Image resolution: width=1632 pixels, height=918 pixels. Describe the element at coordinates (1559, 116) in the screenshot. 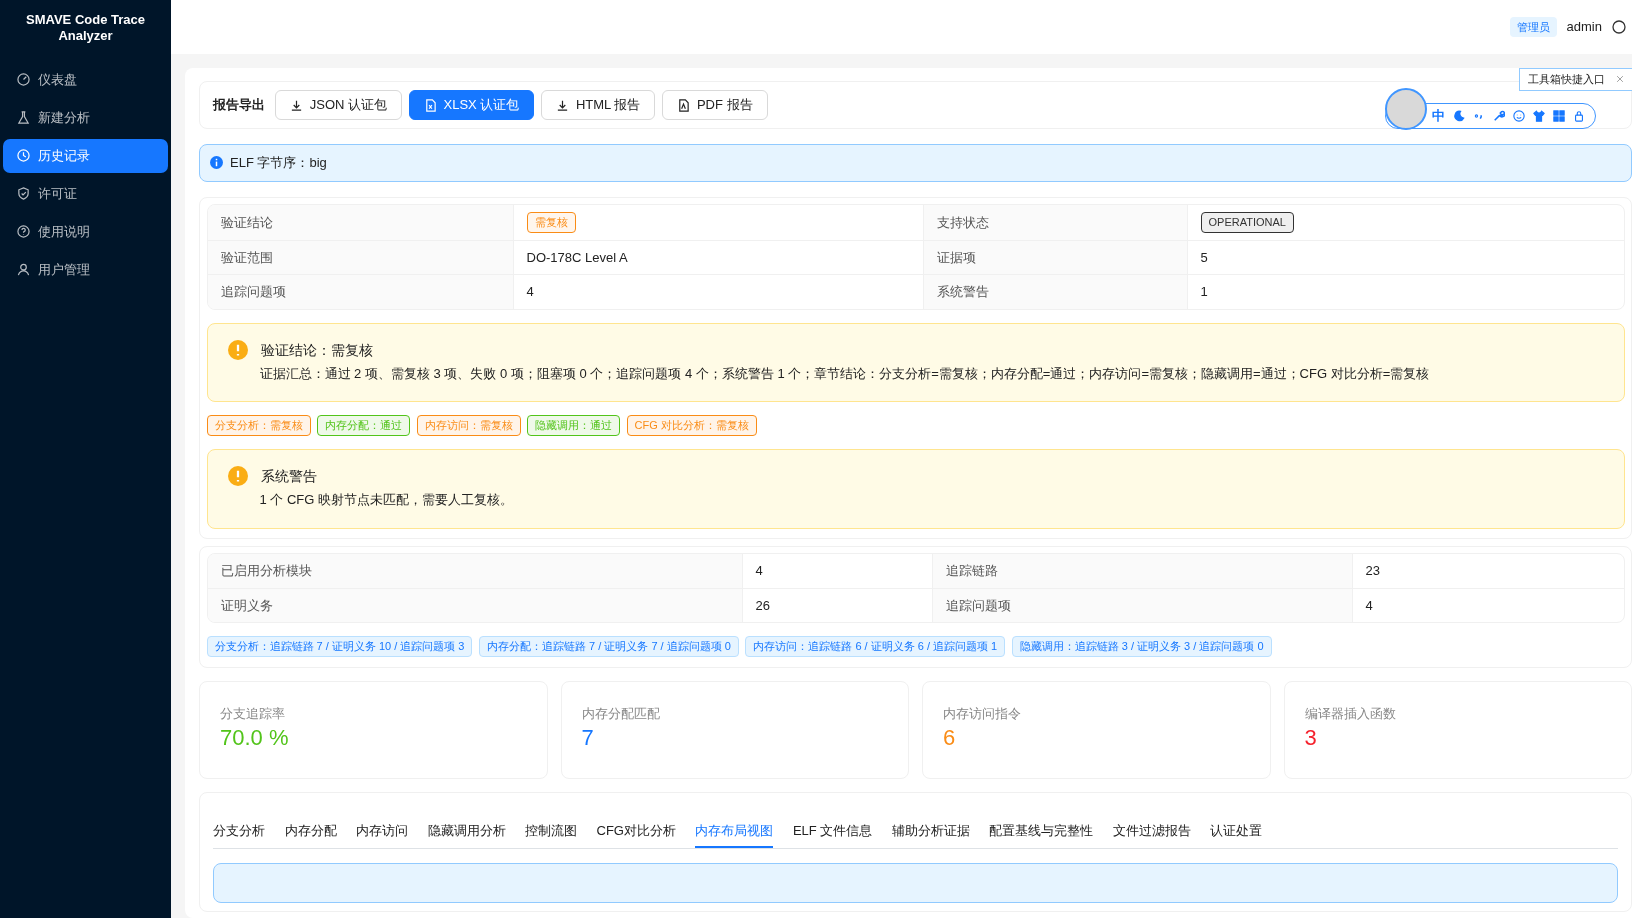

I see `grid-icon` at that location.